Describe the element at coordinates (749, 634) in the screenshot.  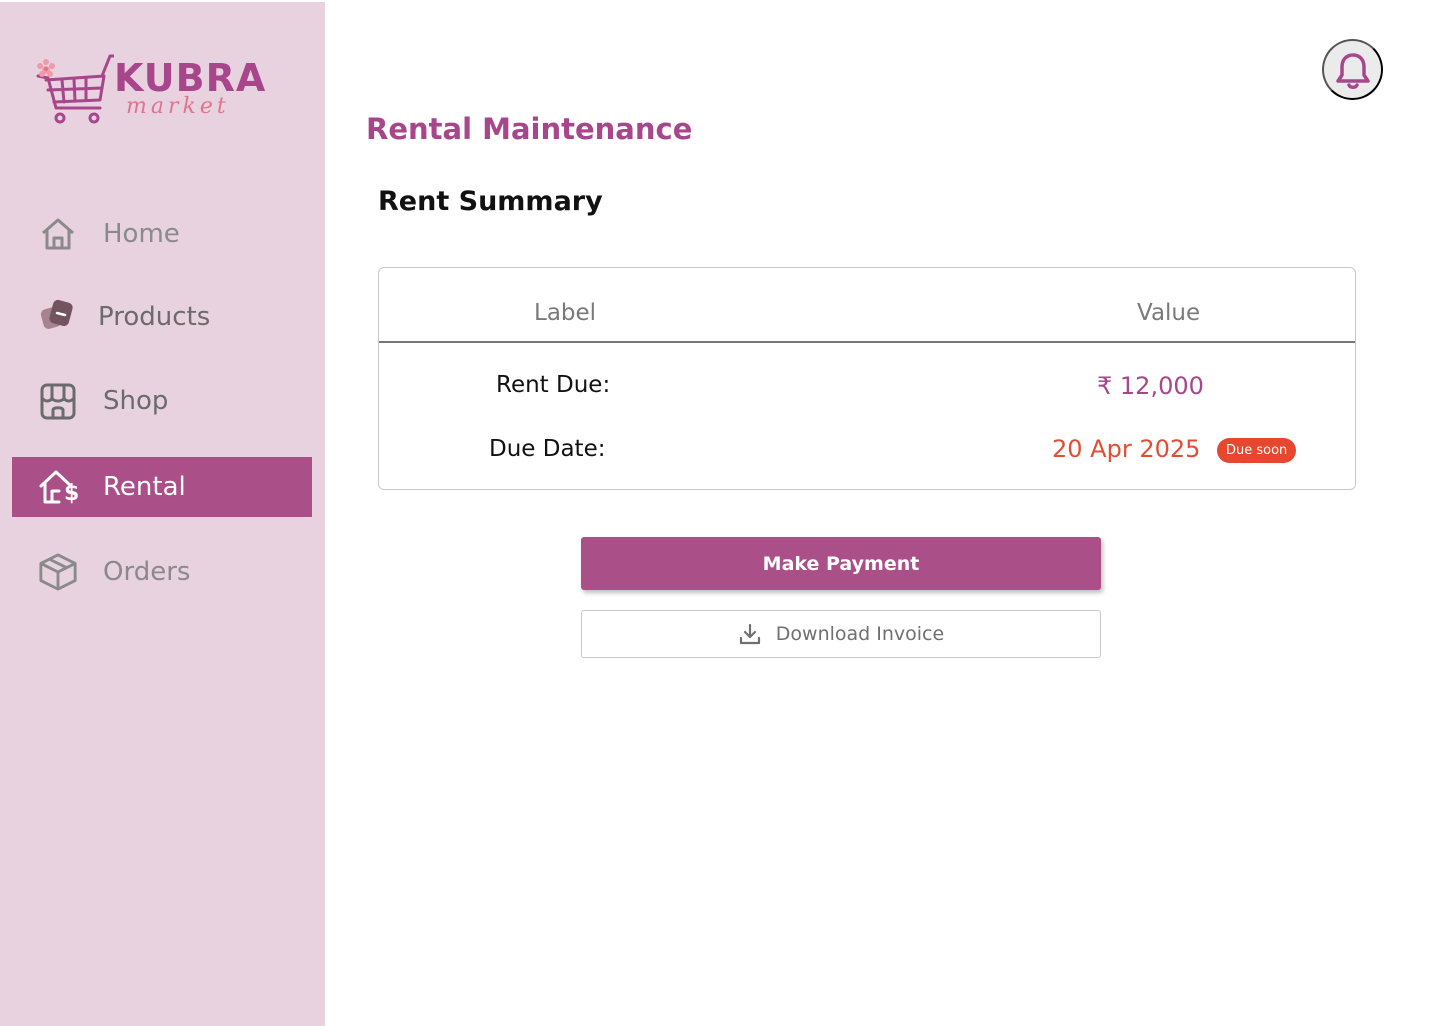
I see `download-icon` at that location.